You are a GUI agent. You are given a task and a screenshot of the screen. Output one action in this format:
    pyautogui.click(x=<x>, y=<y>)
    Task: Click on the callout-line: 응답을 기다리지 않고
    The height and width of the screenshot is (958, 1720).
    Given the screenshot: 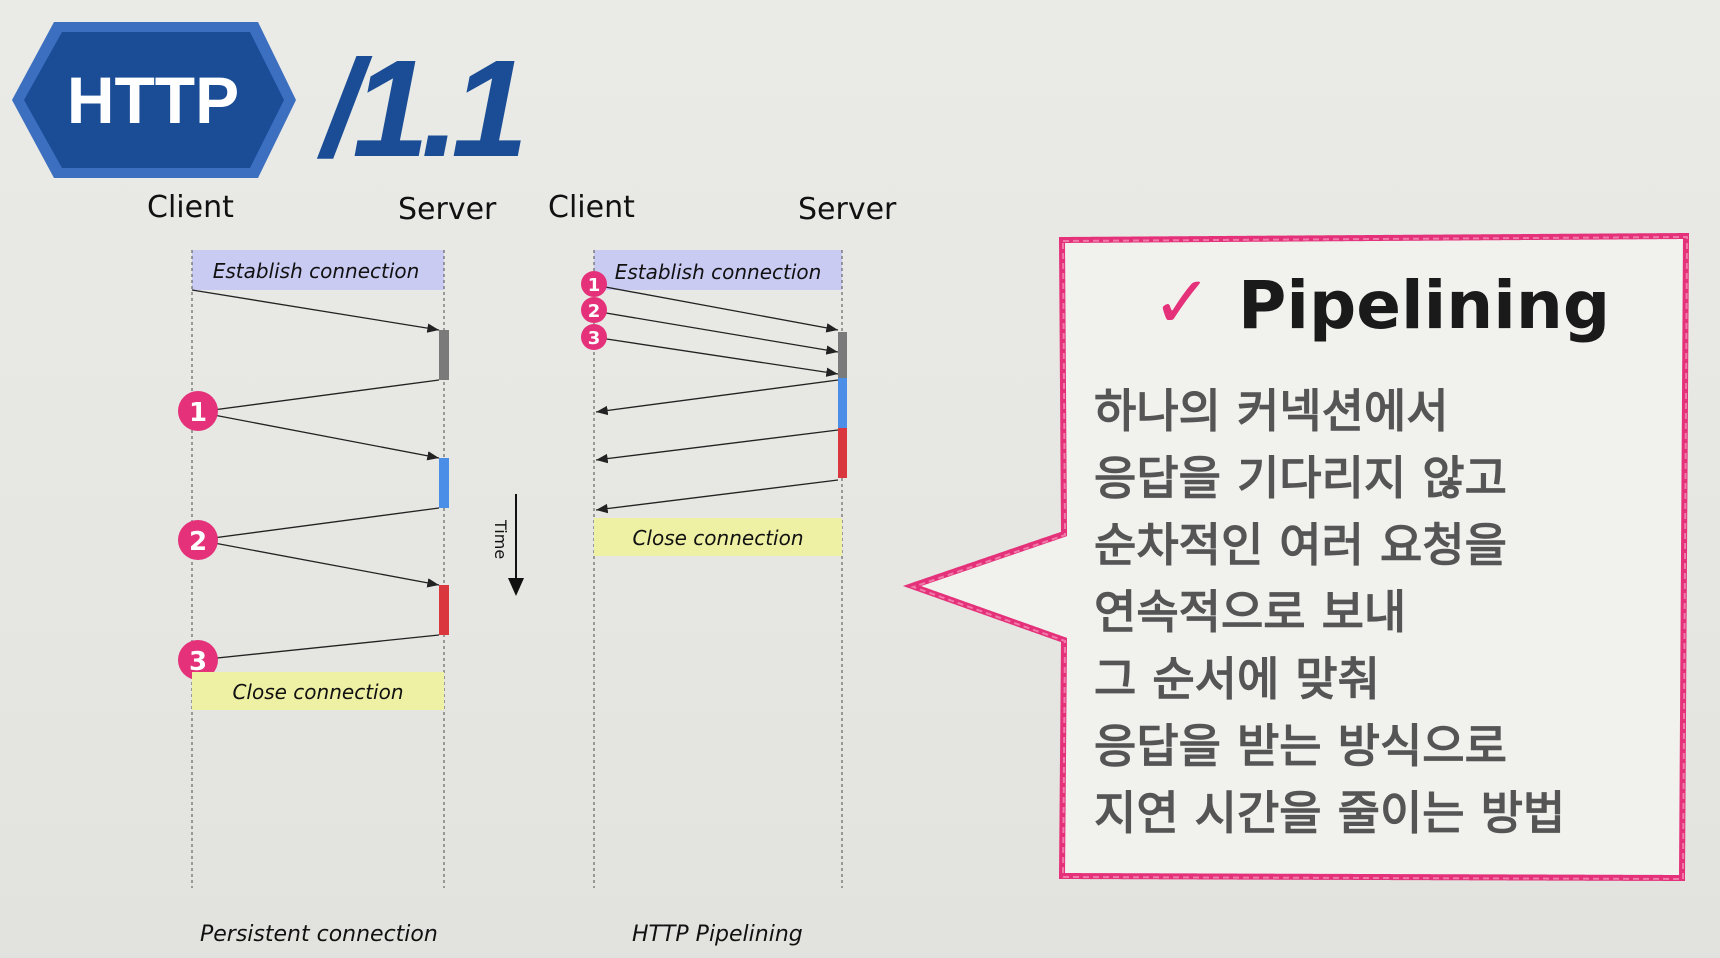 What is the action you would take?
    pyautogui.click(x=1300, y=478)
    